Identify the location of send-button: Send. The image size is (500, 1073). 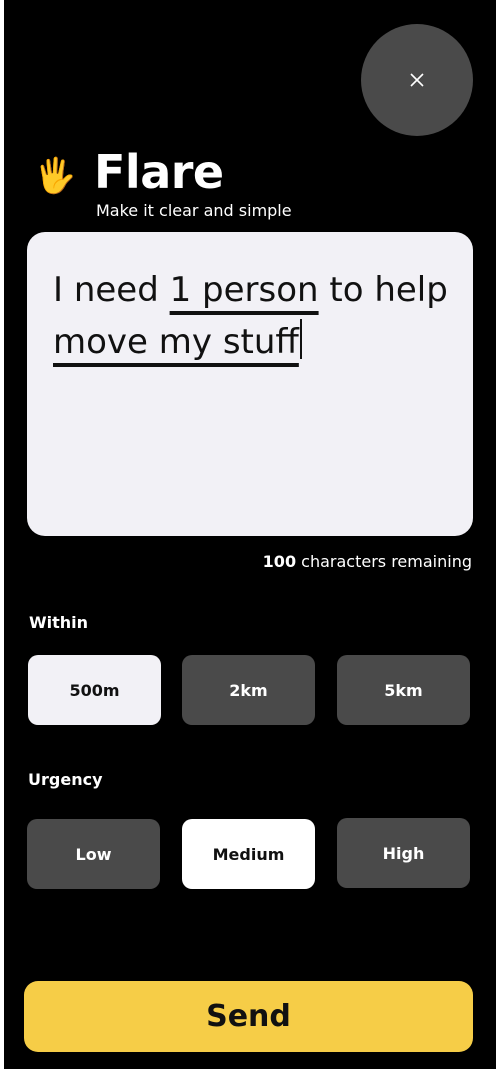
(248, 1016).